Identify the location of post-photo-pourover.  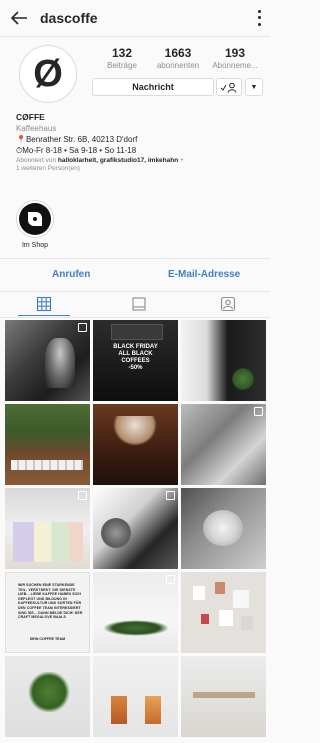
(135, 431).